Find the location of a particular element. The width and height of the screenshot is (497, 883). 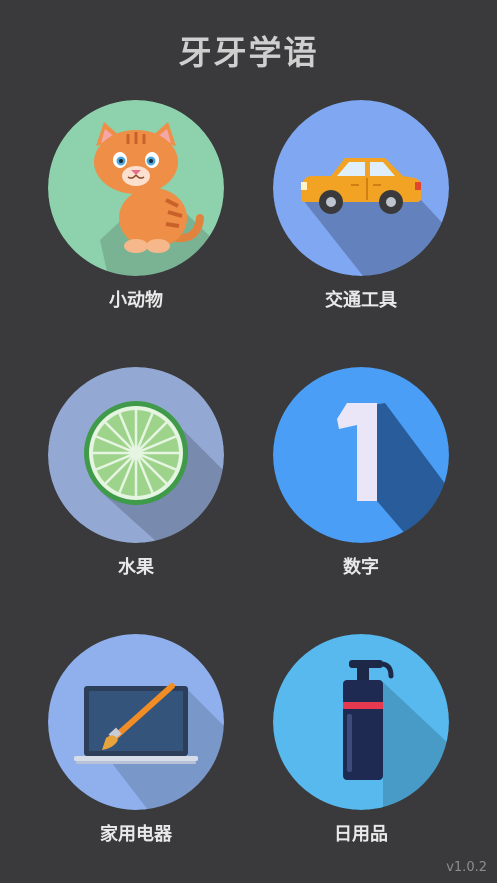

category-appliances-disc is located at coordinates (136, 722).